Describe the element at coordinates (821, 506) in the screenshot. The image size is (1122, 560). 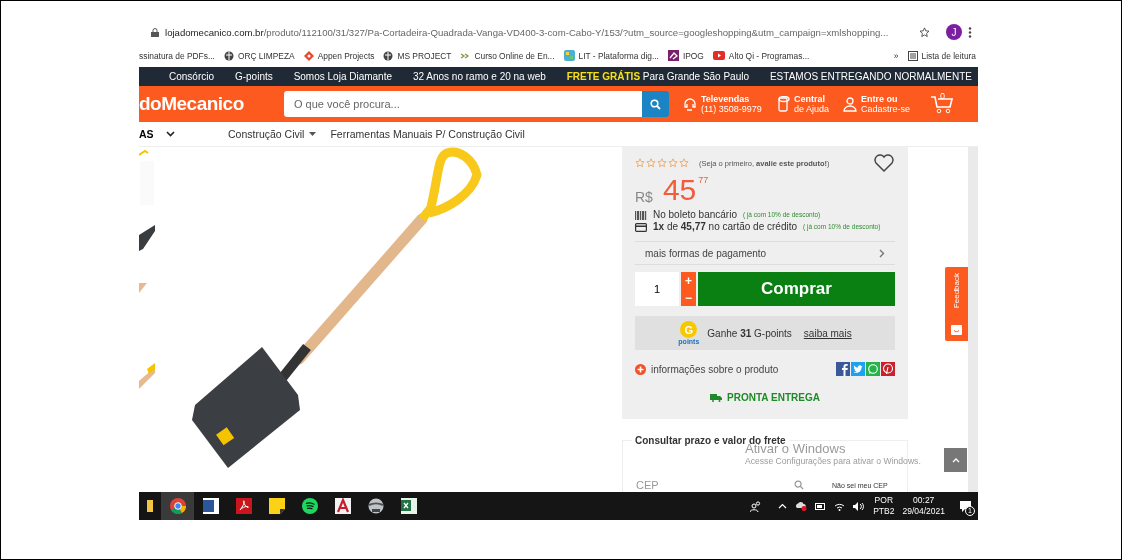
I see `battery-icon` at that location.